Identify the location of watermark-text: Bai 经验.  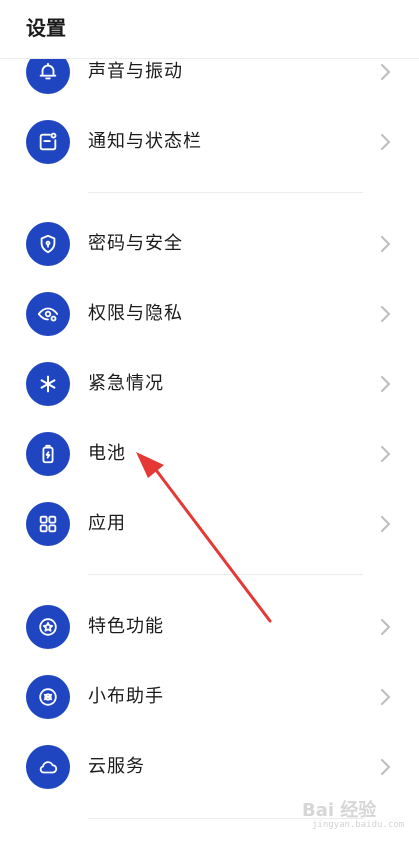
(339, 810).